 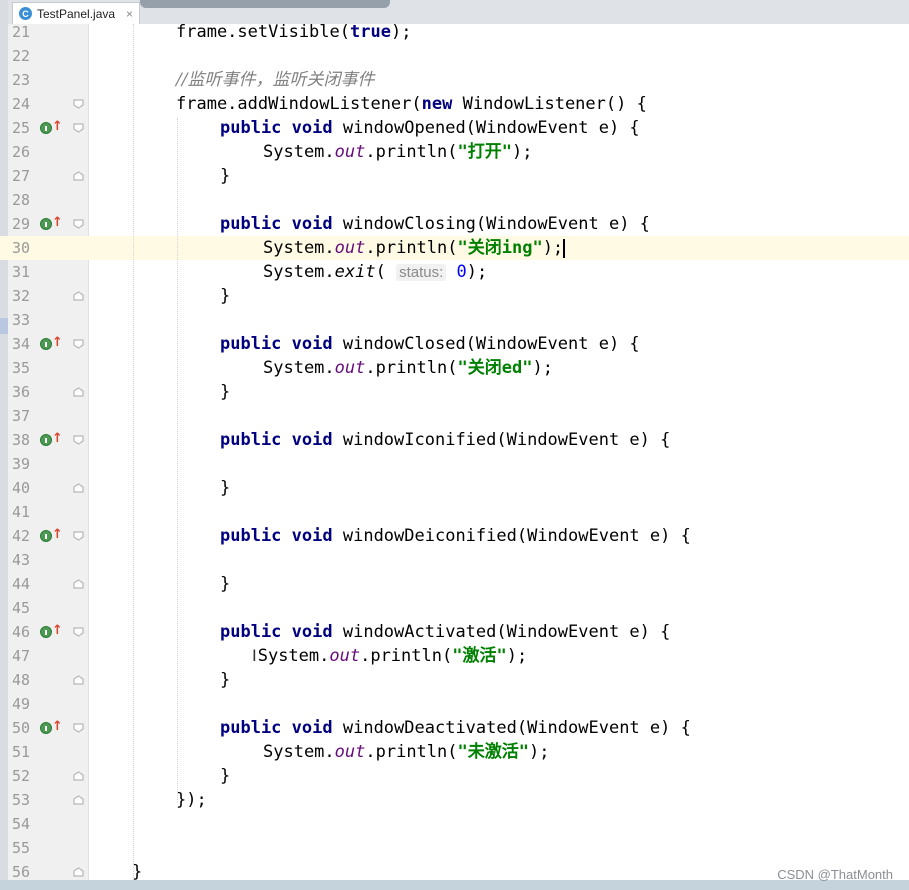 What do you see at coordinates (24, 752) in the screenshot?
I see `line-number: 51` at bounding box center [24, 752].